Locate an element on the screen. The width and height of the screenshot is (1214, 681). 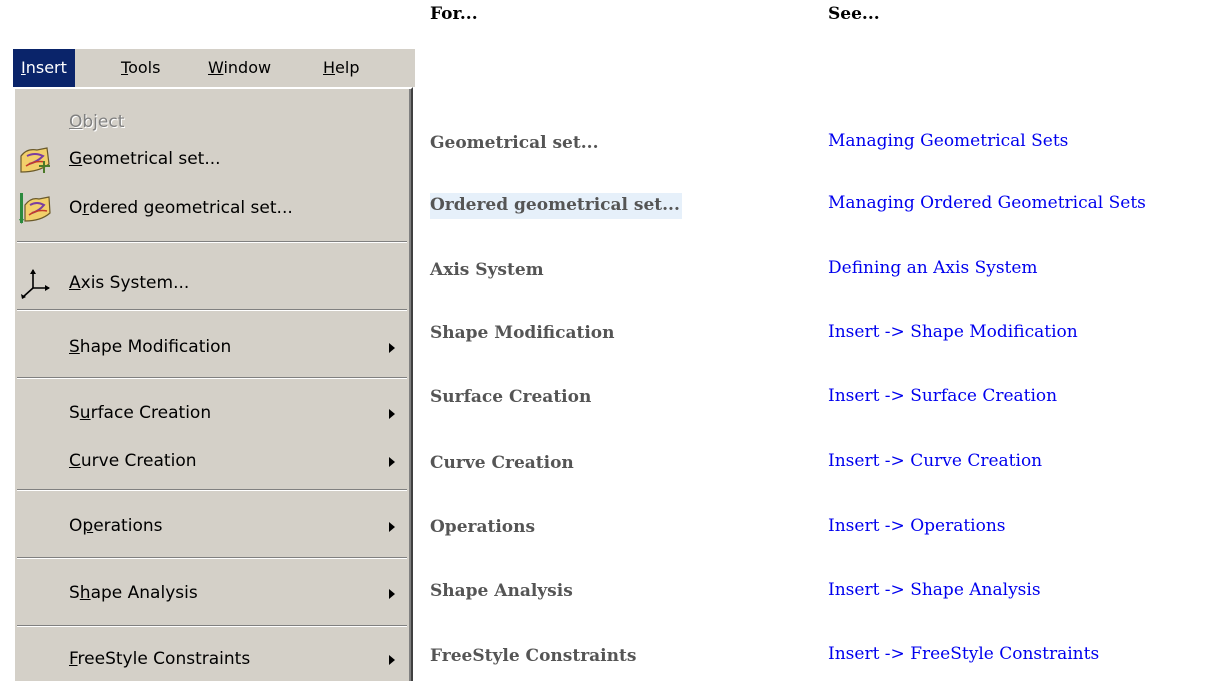
ordered-geometrical-set-icon is located at coordinates (35, 208).